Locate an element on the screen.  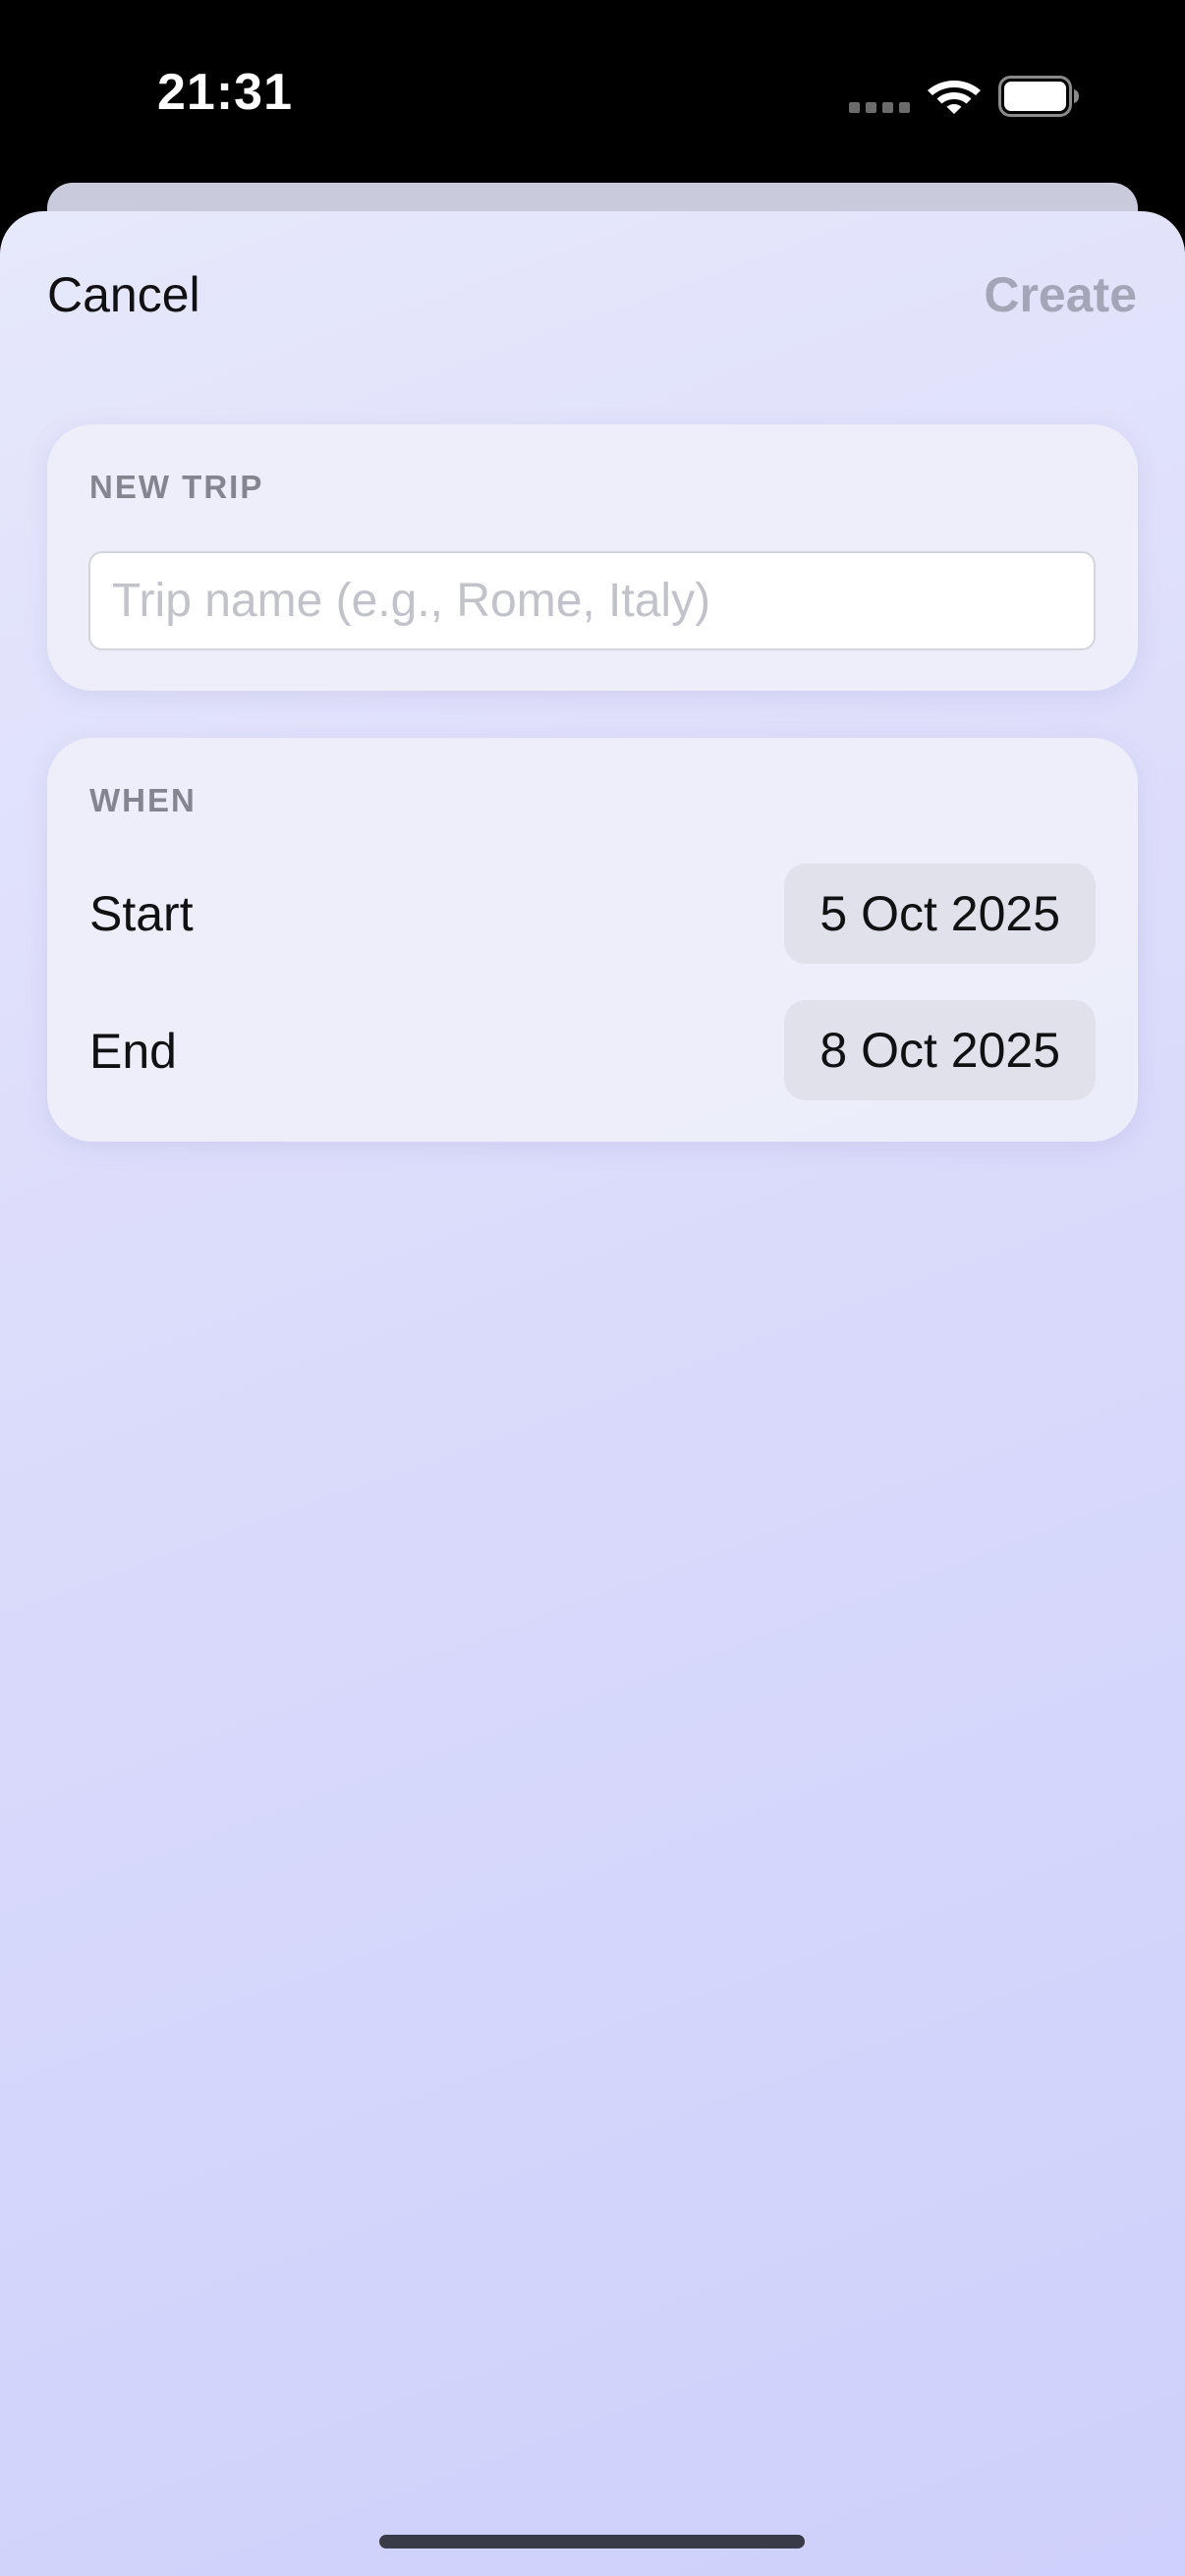
create-button: Create is located at coordinates (1061, 294).